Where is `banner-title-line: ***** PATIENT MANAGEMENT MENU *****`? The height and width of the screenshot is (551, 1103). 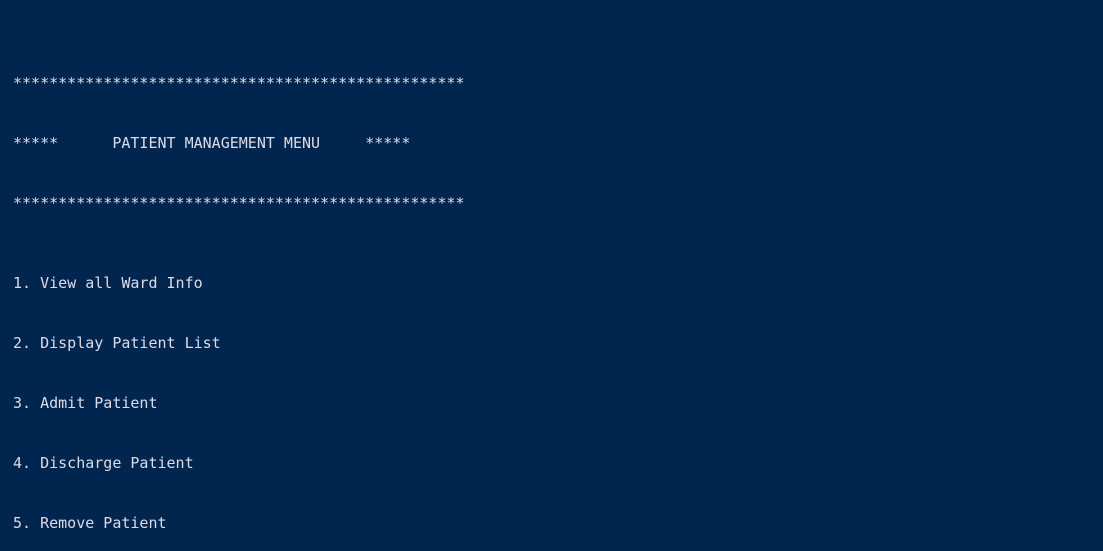
banner-title-line: ***** PATIENT MANAGEMENT MENU ***** is located at coordinates (212, 143).